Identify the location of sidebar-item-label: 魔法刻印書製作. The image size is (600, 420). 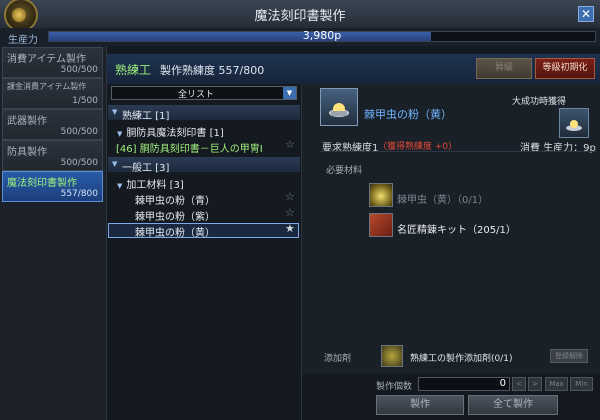
(42, 183).